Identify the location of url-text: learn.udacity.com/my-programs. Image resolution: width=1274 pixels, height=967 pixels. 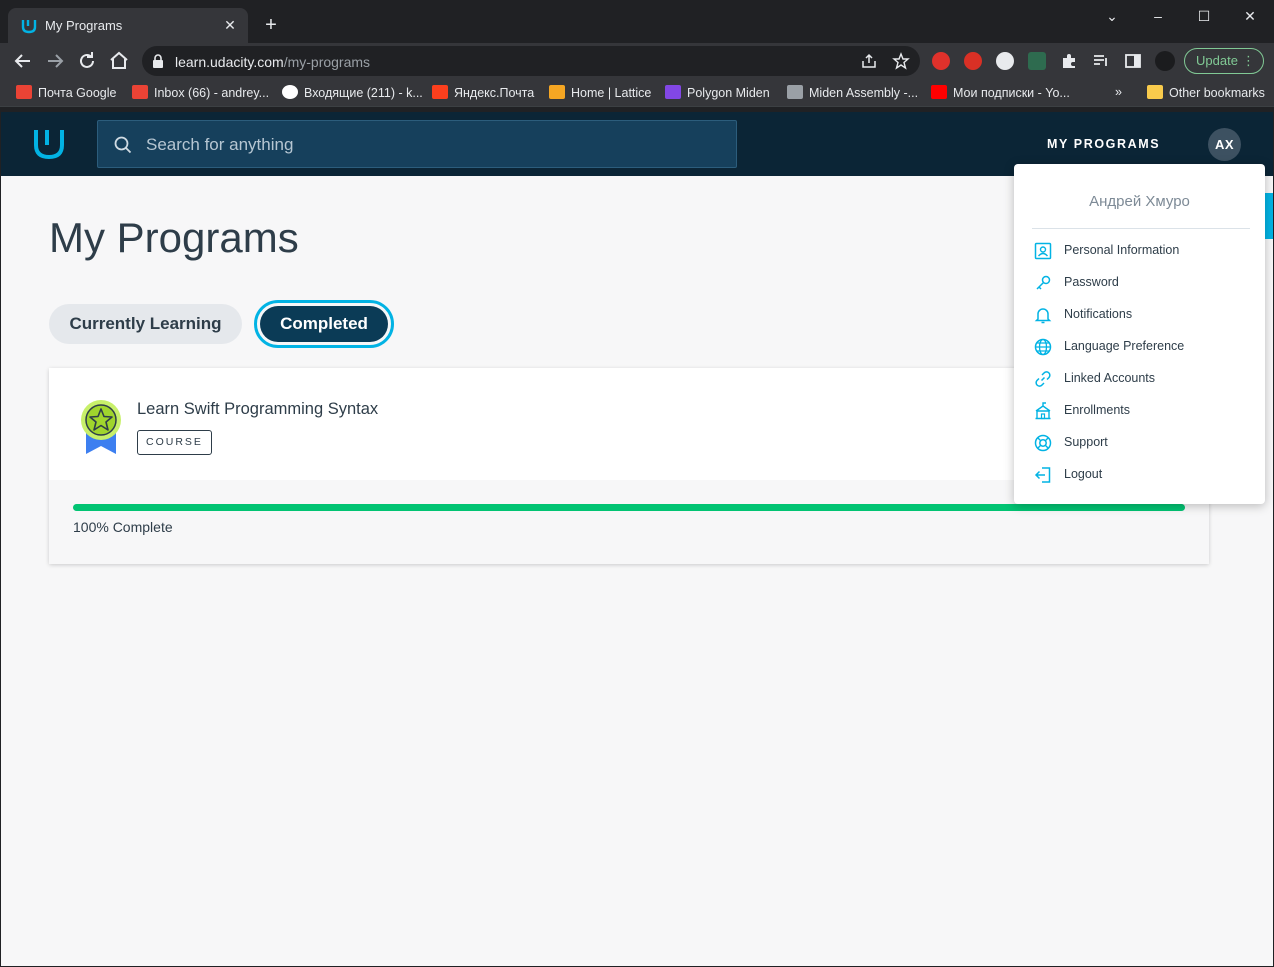
(272, 62).